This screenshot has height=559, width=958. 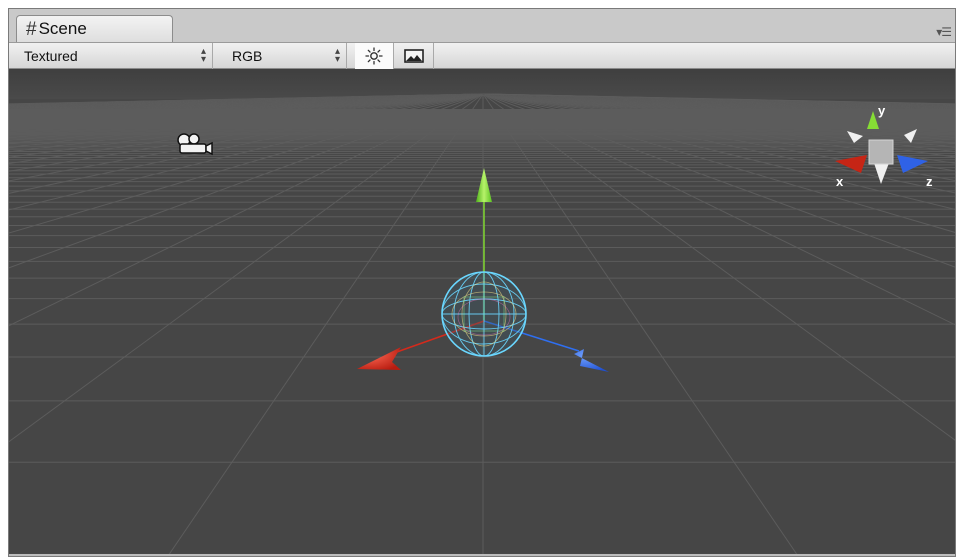 What do you see at coordinates (944, 32) in the screenshot?
I see `panel-menu-icon: ▾☰` at bounding box center [944, 32].